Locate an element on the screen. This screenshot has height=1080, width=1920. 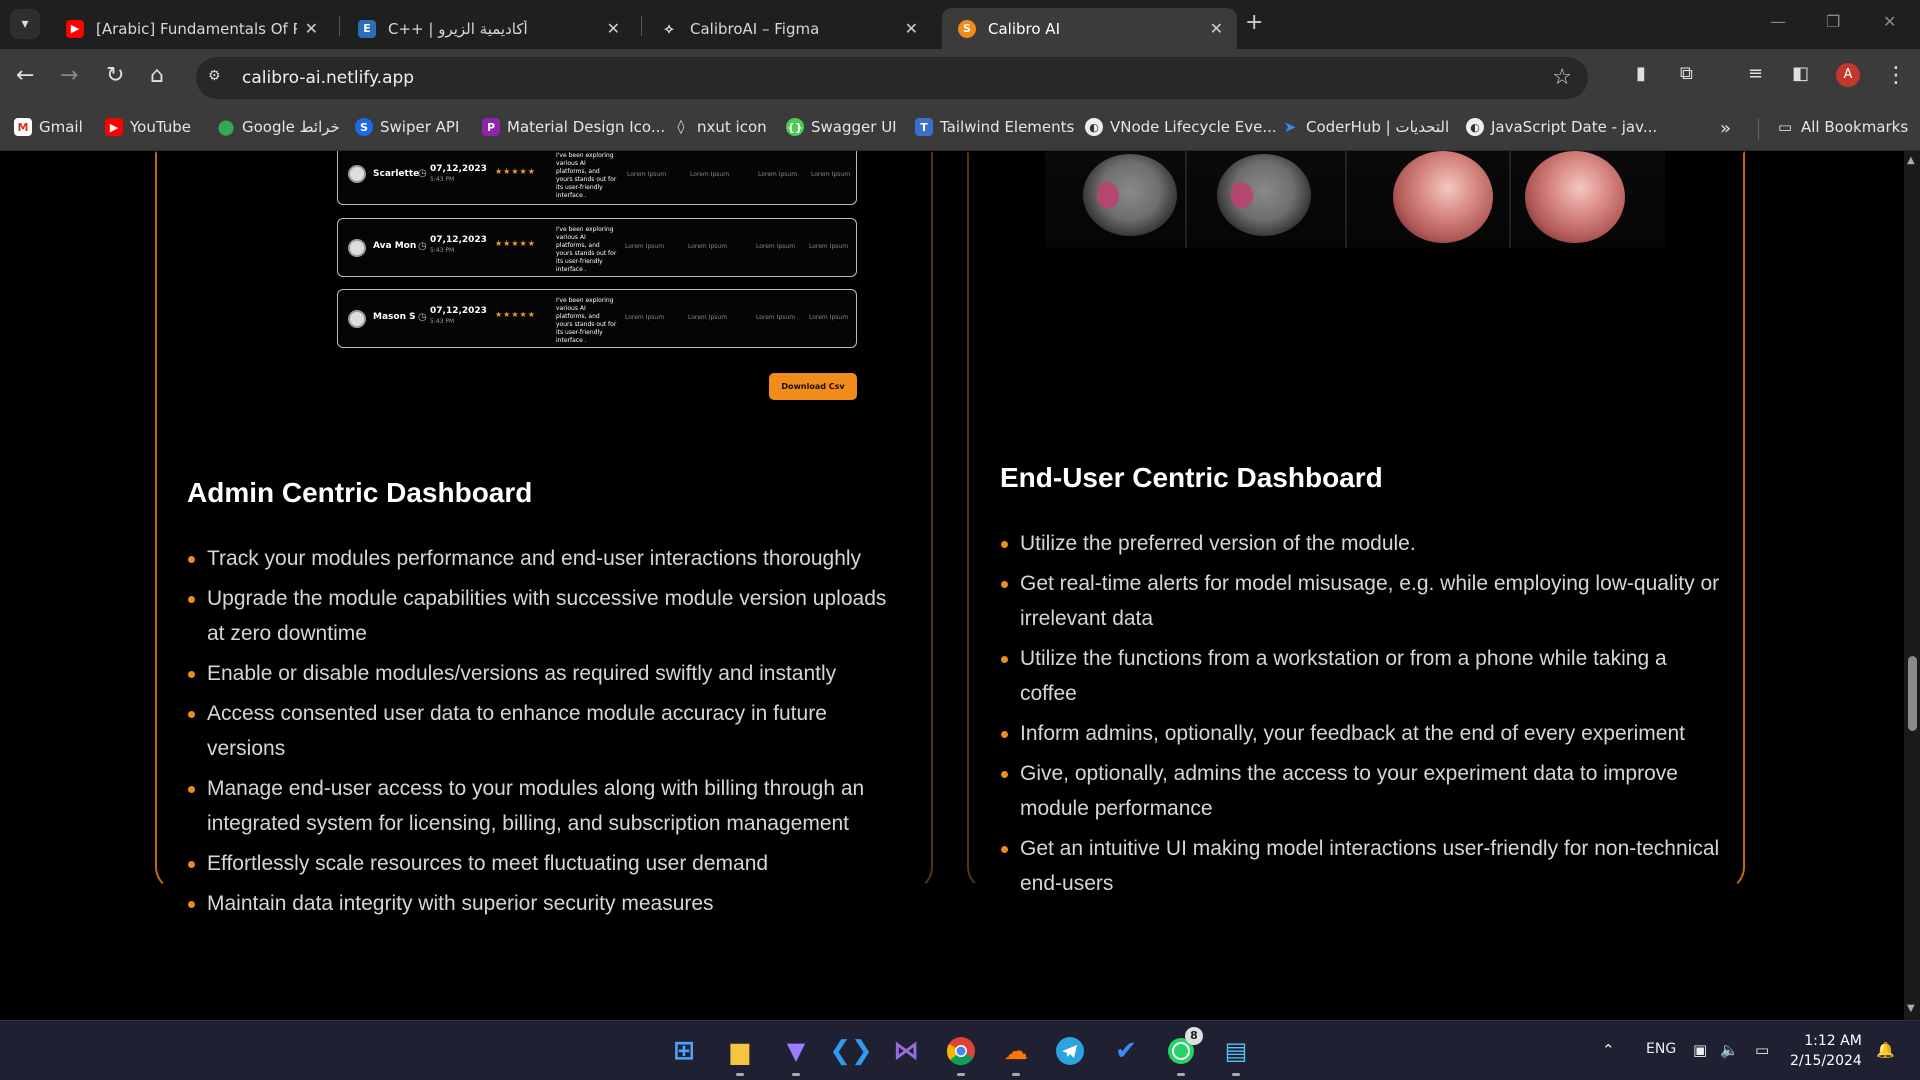
endoscopy-image is located at coordinates (1443, 197).